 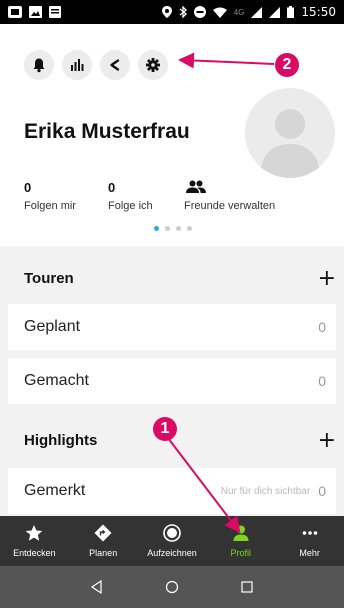 What do you see at coordinates (290, 143) in the screenshot?
I see `avatar-placeholder-icon` at bounding box center [290, 143].